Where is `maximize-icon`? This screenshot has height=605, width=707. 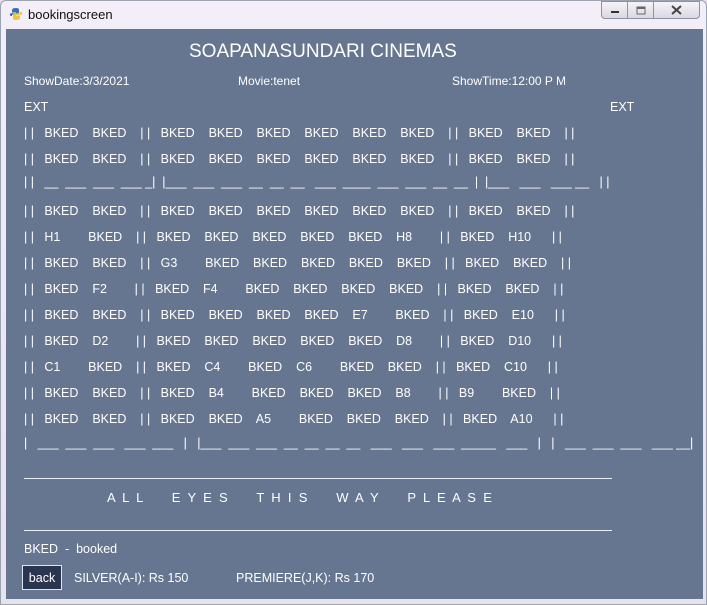 maximize-icon is located at coordinates (640, 10).